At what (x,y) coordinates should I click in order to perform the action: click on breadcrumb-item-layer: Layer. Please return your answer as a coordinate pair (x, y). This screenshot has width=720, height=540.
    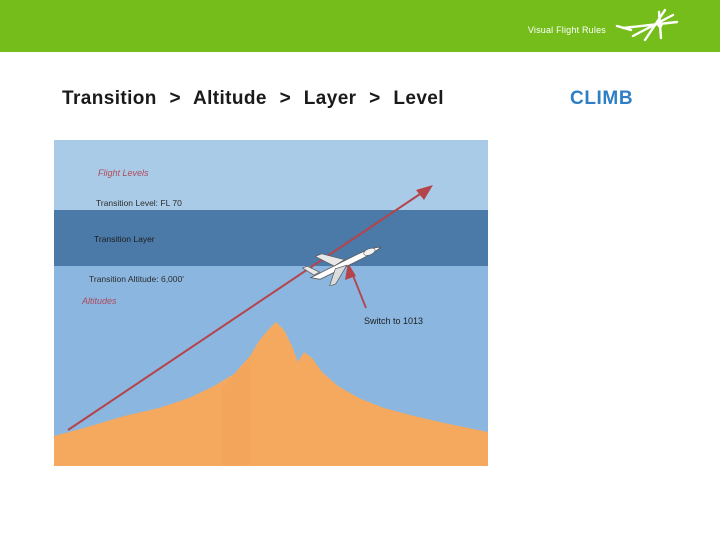
    Looking at the image, I should click on (330, 98).